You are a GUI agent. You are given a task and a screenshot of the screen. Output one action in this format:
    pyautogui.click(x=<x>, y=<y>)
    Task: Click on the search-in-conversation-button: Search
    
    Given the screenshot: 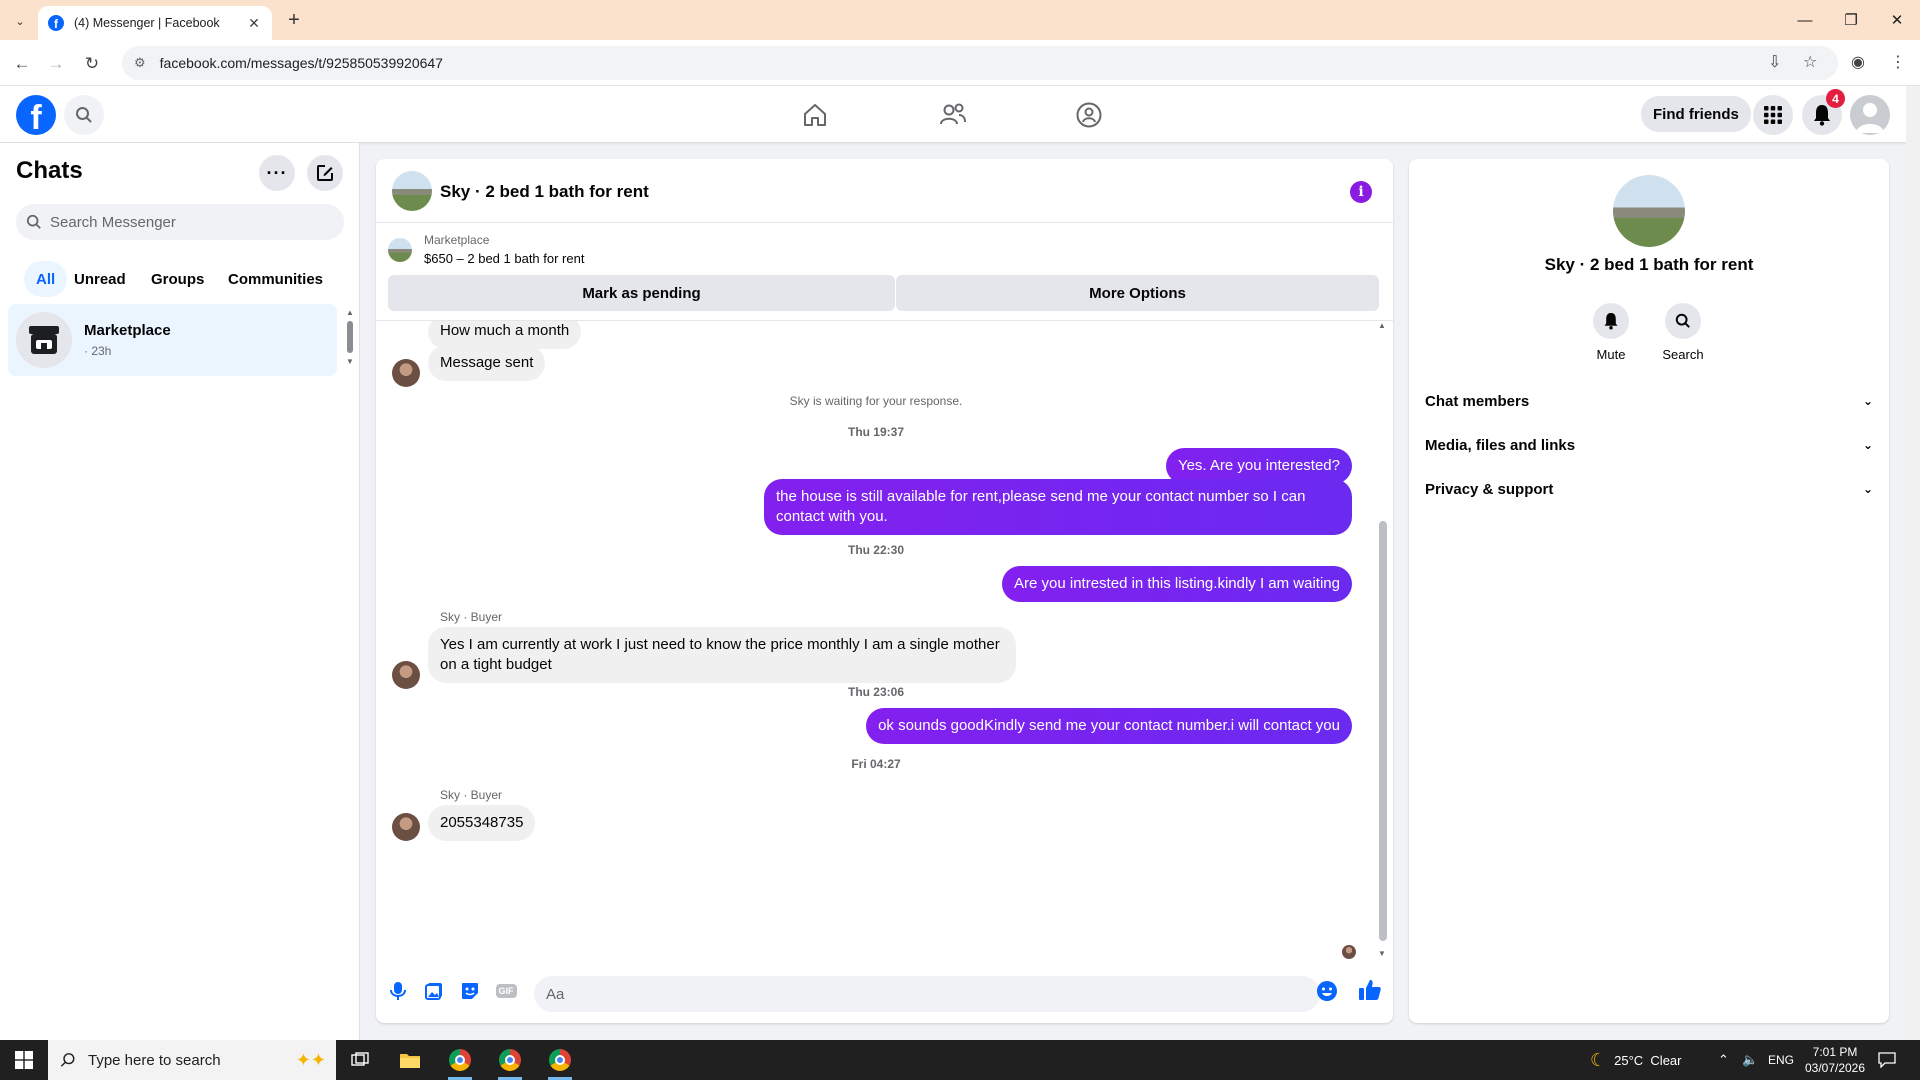 What is the action you would take?
    pyautogui.click(x=1683, y=332)
    